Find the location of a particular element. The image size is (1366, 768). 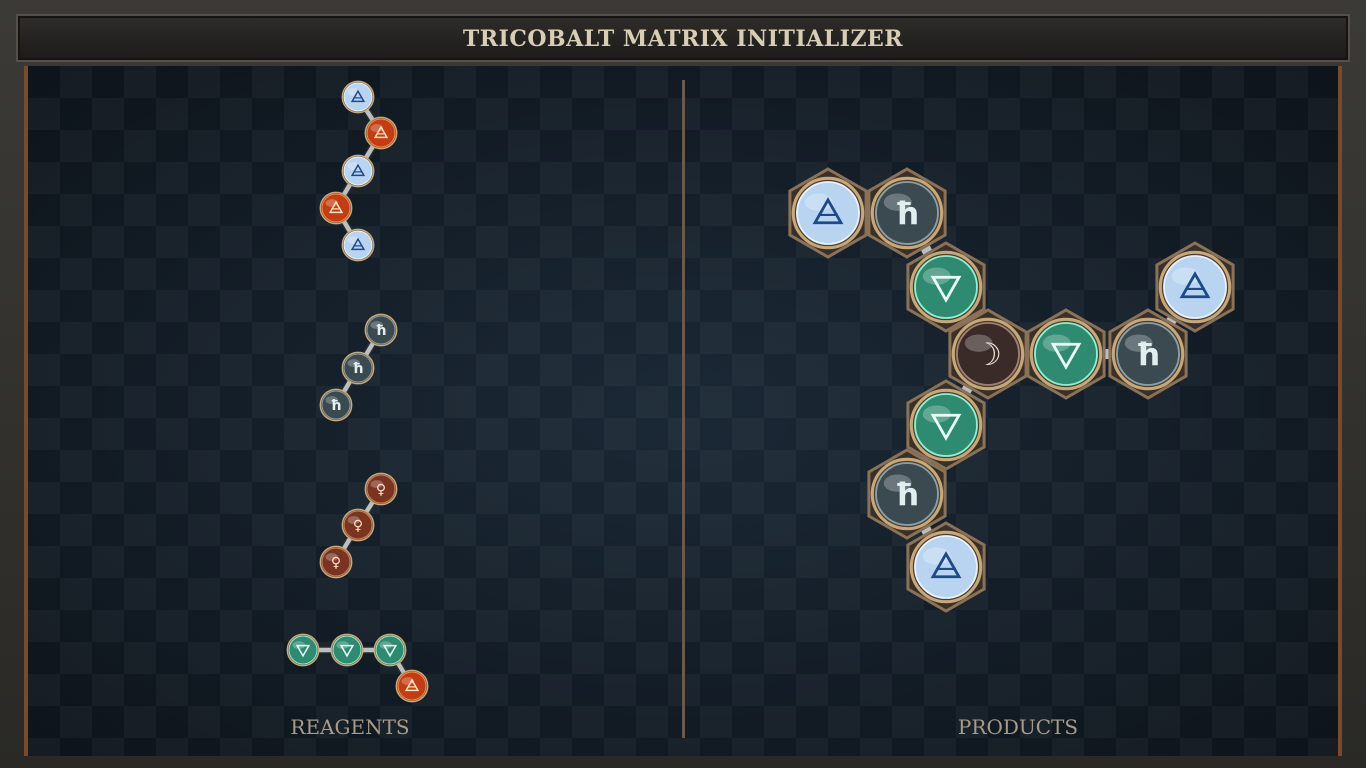

reagent-2: ħ ħ ħ is located at coordinates (358, 367).